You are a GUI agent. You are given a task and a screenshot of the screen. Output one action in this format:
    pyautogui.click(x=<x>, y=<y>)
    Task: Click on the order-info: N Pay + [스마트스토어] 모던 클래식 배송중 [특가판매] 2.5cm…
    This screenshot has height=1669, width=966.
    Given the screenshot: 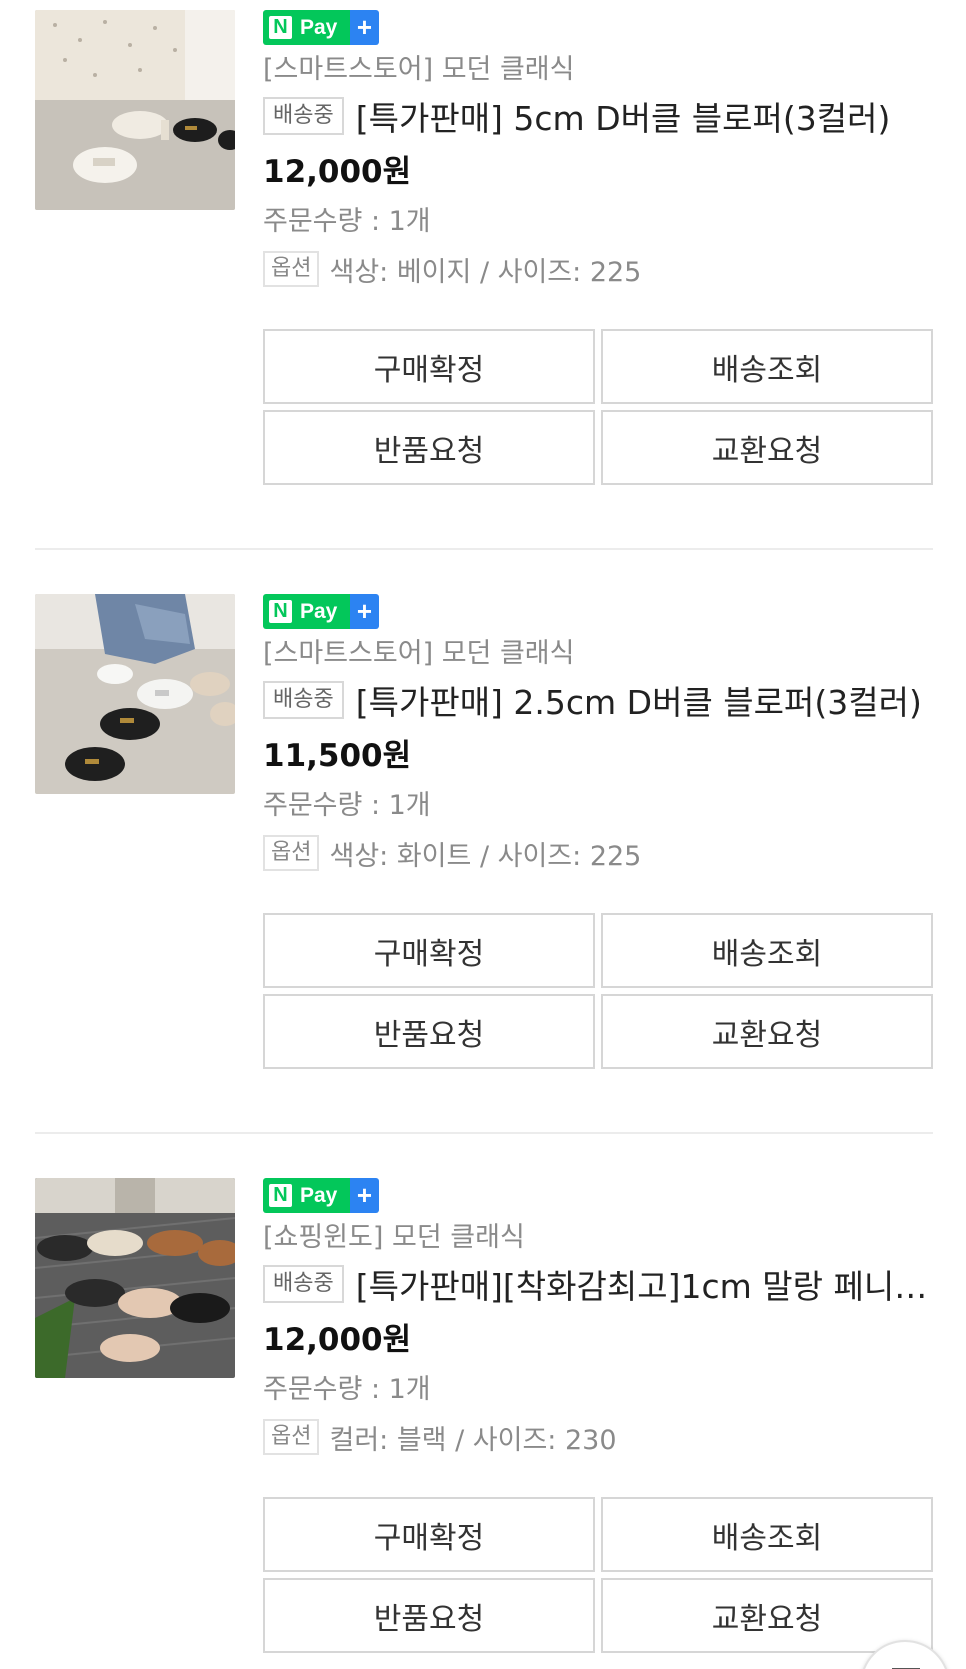 What is the action you would take?
    pyautogui.click(x=598, y=733)
    